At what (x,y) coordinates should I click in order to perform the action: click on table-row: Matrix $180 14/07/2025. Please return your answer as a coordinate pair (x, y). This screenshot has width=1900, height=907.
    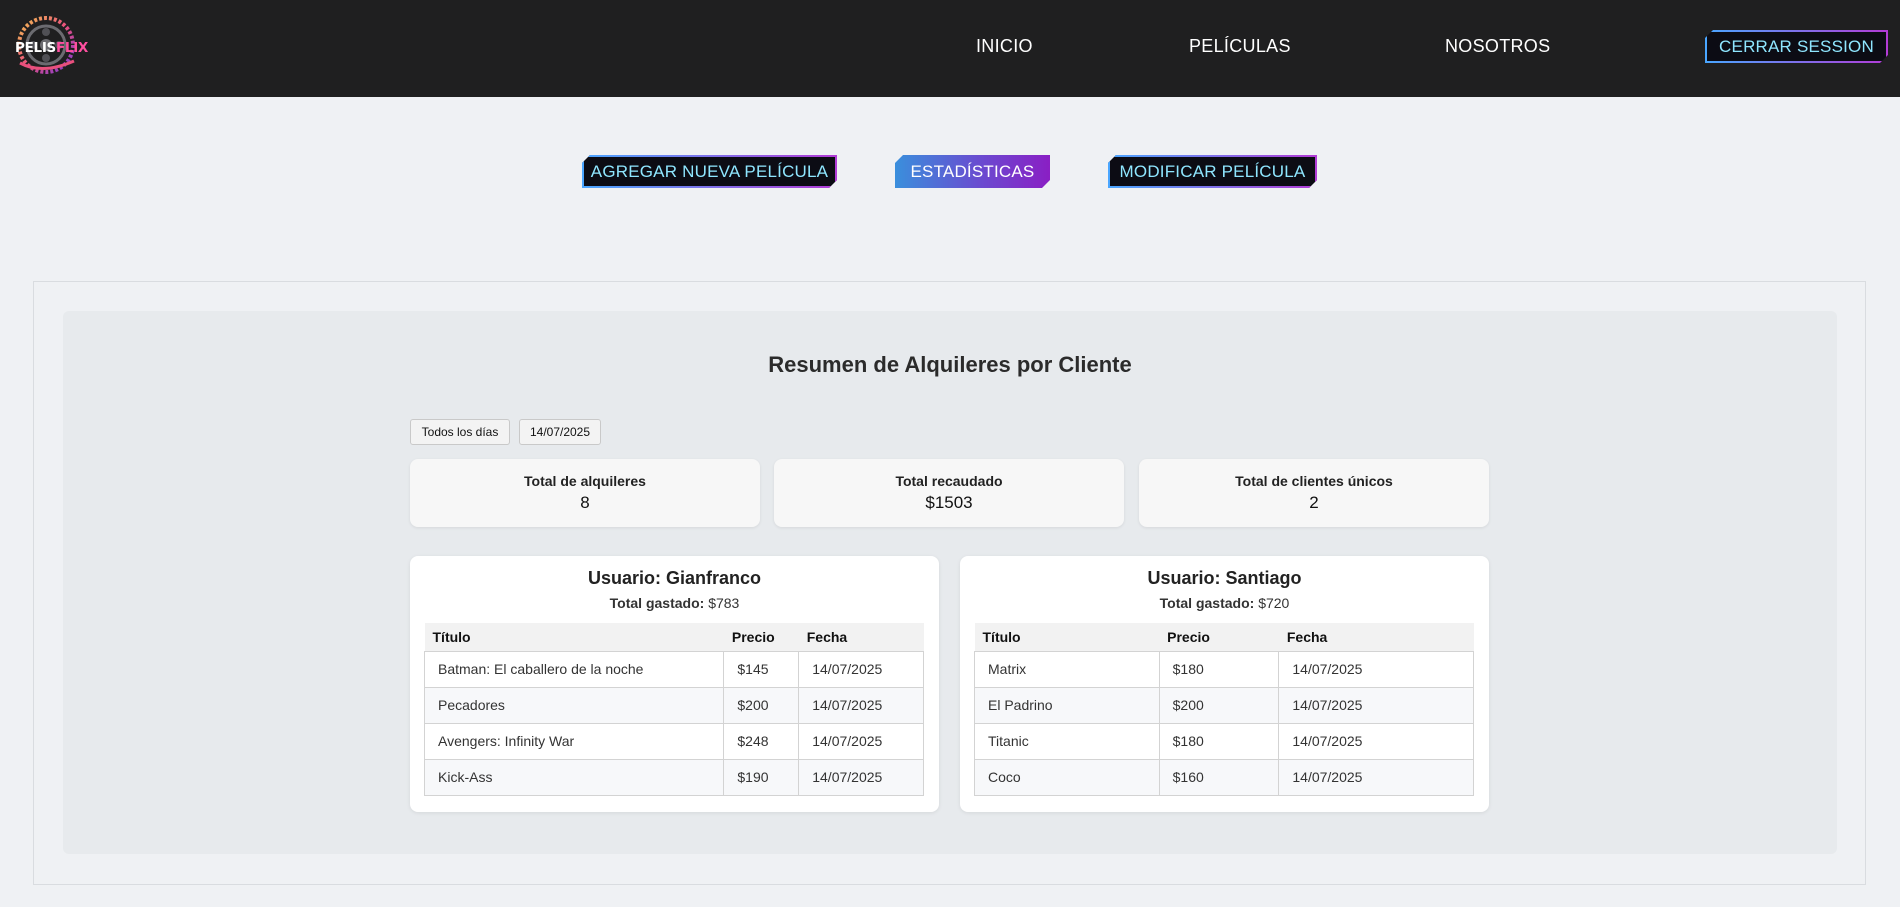
    Looking at the image, I should click on (1224, 669).